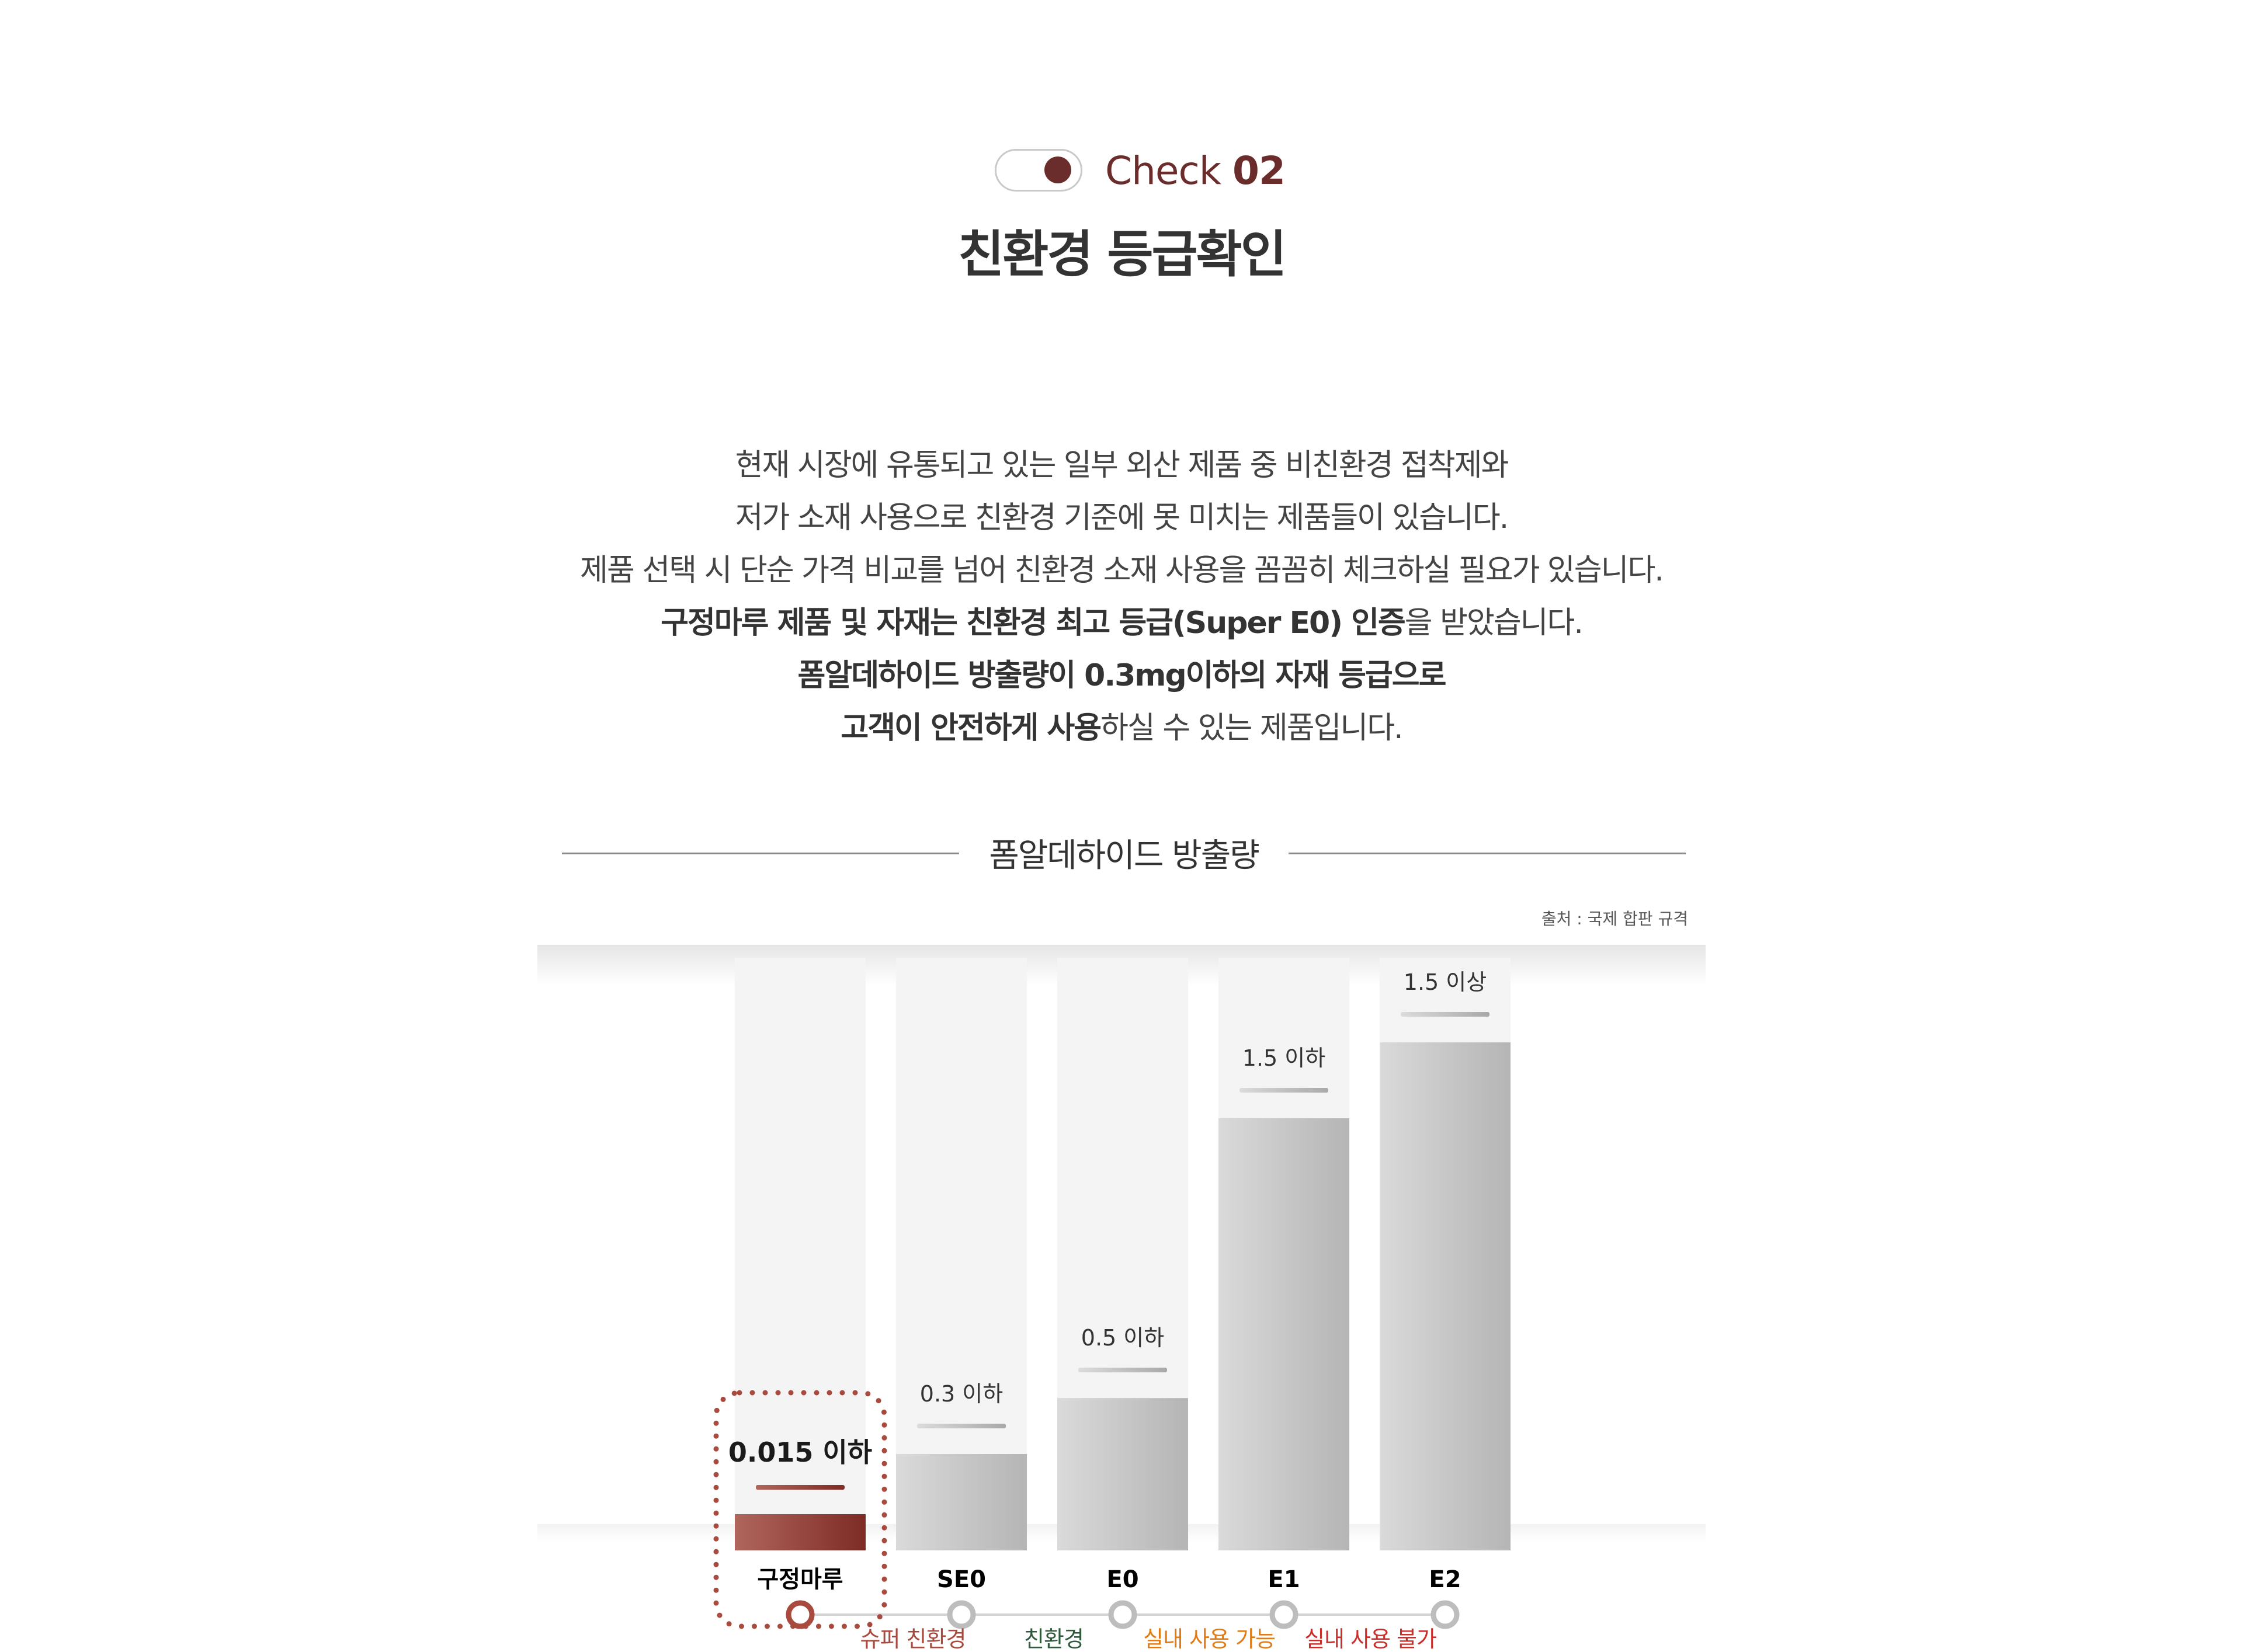  Describe the element at coordinates (1370, 1639) in the screenshot. I see `grade-label: 실내 사용 불가` at that location.